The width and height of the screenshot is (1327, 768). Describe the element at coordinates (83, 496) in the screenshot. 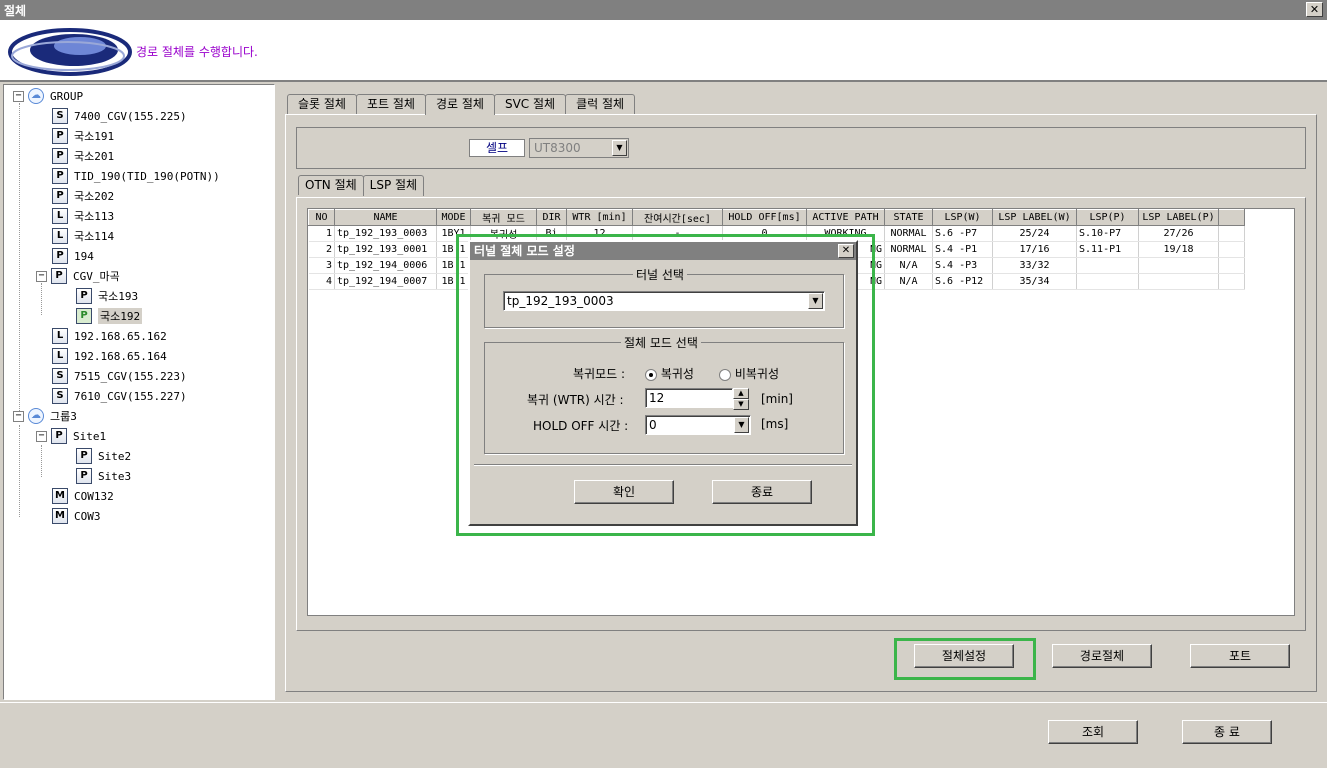

I see `tree-node: M COW132` at that location.